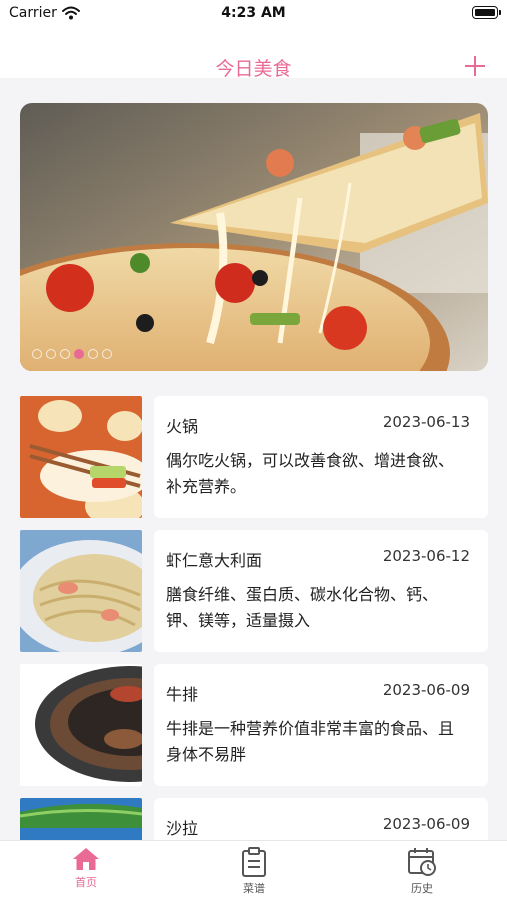 Image resolution: width=507 pixels, height=900 pixels. What do you see at coordinates (81, 457) in the screenshot?
I see `hotpot-cartoon` at bounding box center [81, 457].